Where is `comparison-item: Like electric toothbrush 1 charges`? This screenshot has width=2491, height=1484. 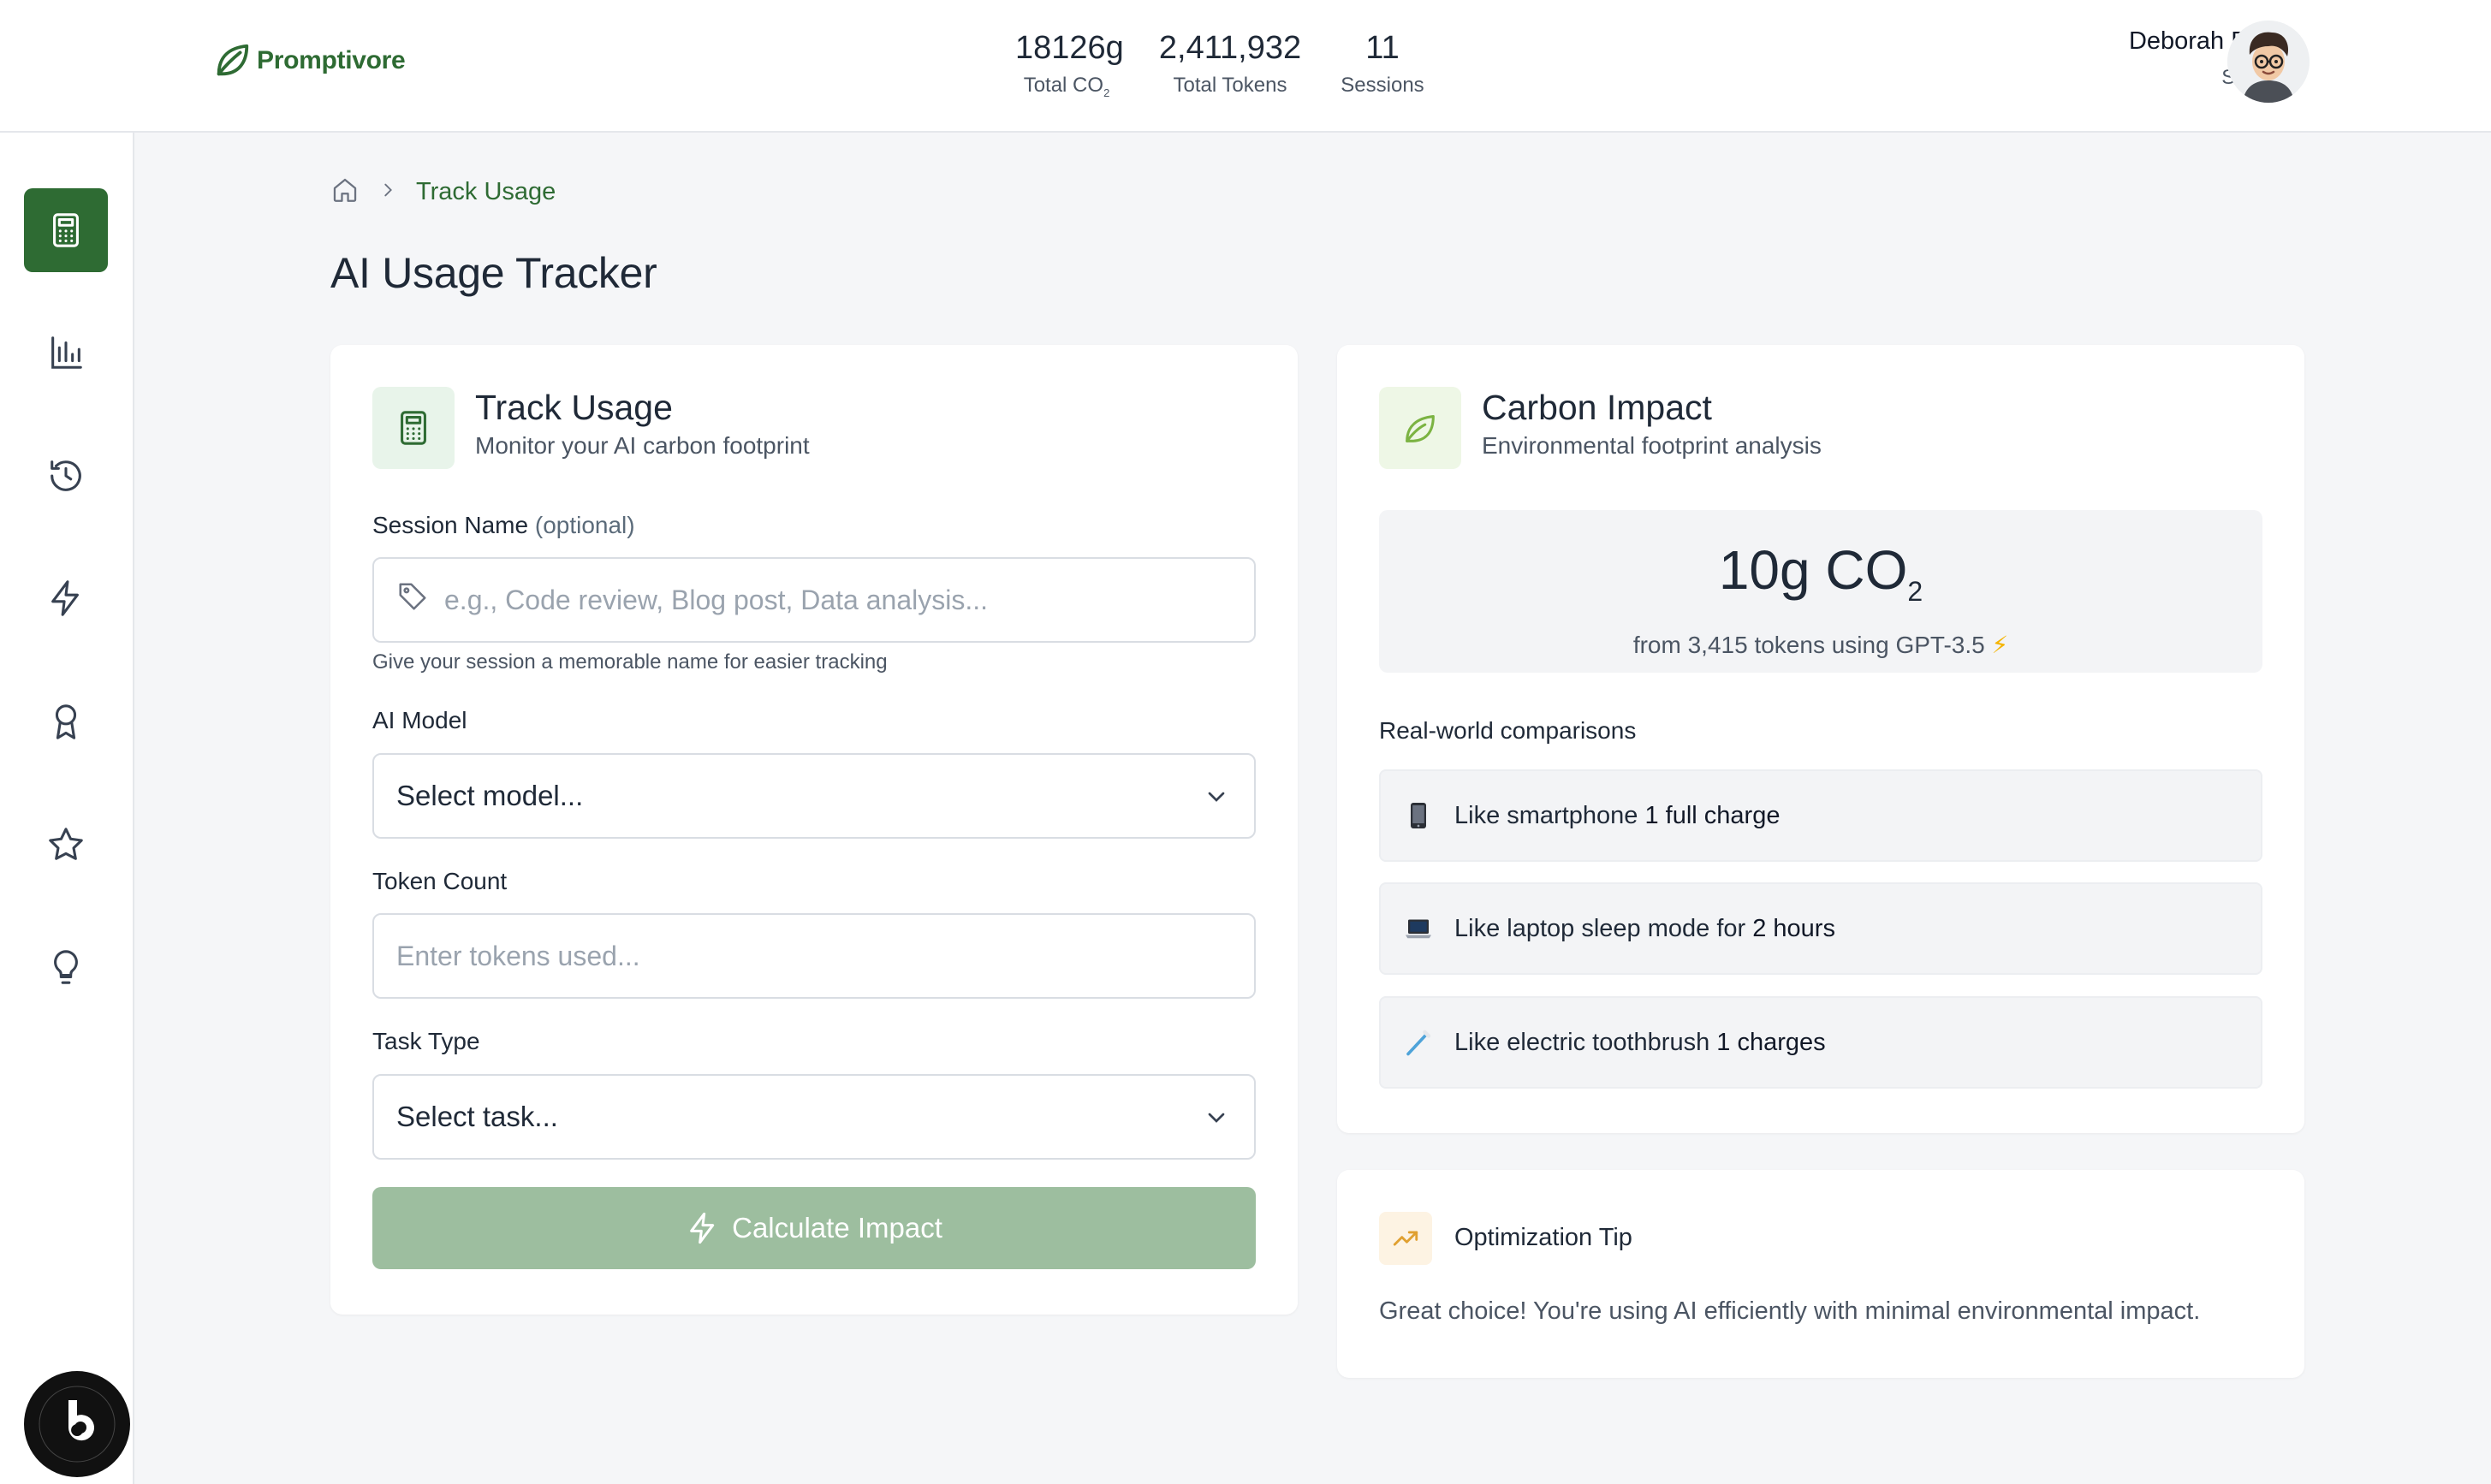
comparison-item: Like electric toothbrush 1 charges is located at coordinates (1820, 1043).